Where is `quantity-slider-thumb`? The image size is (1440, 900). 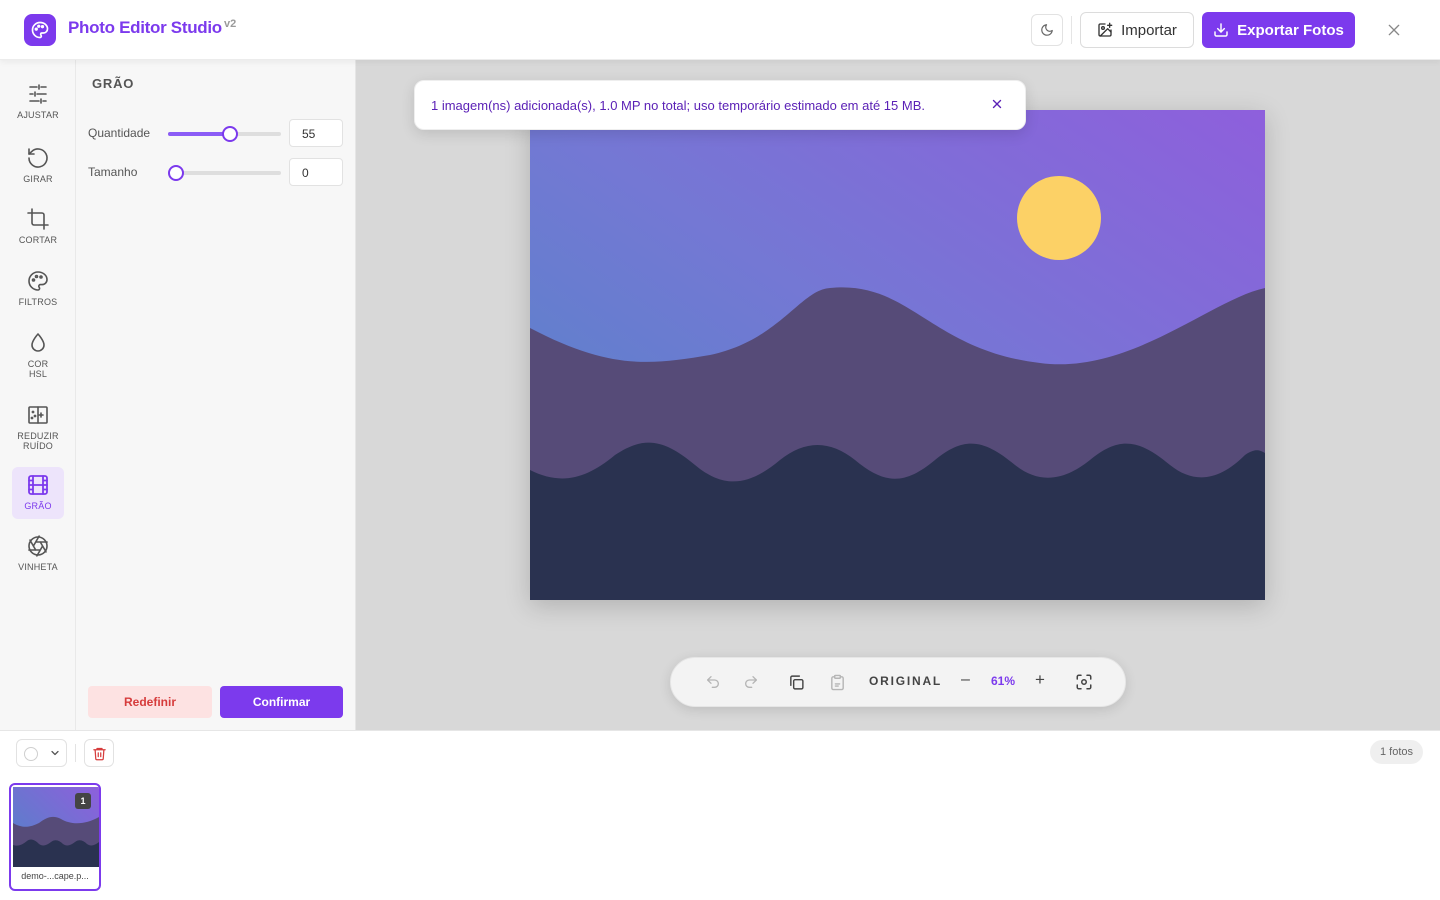 quantity-slider-thumb is located at coordinates (230, 134).